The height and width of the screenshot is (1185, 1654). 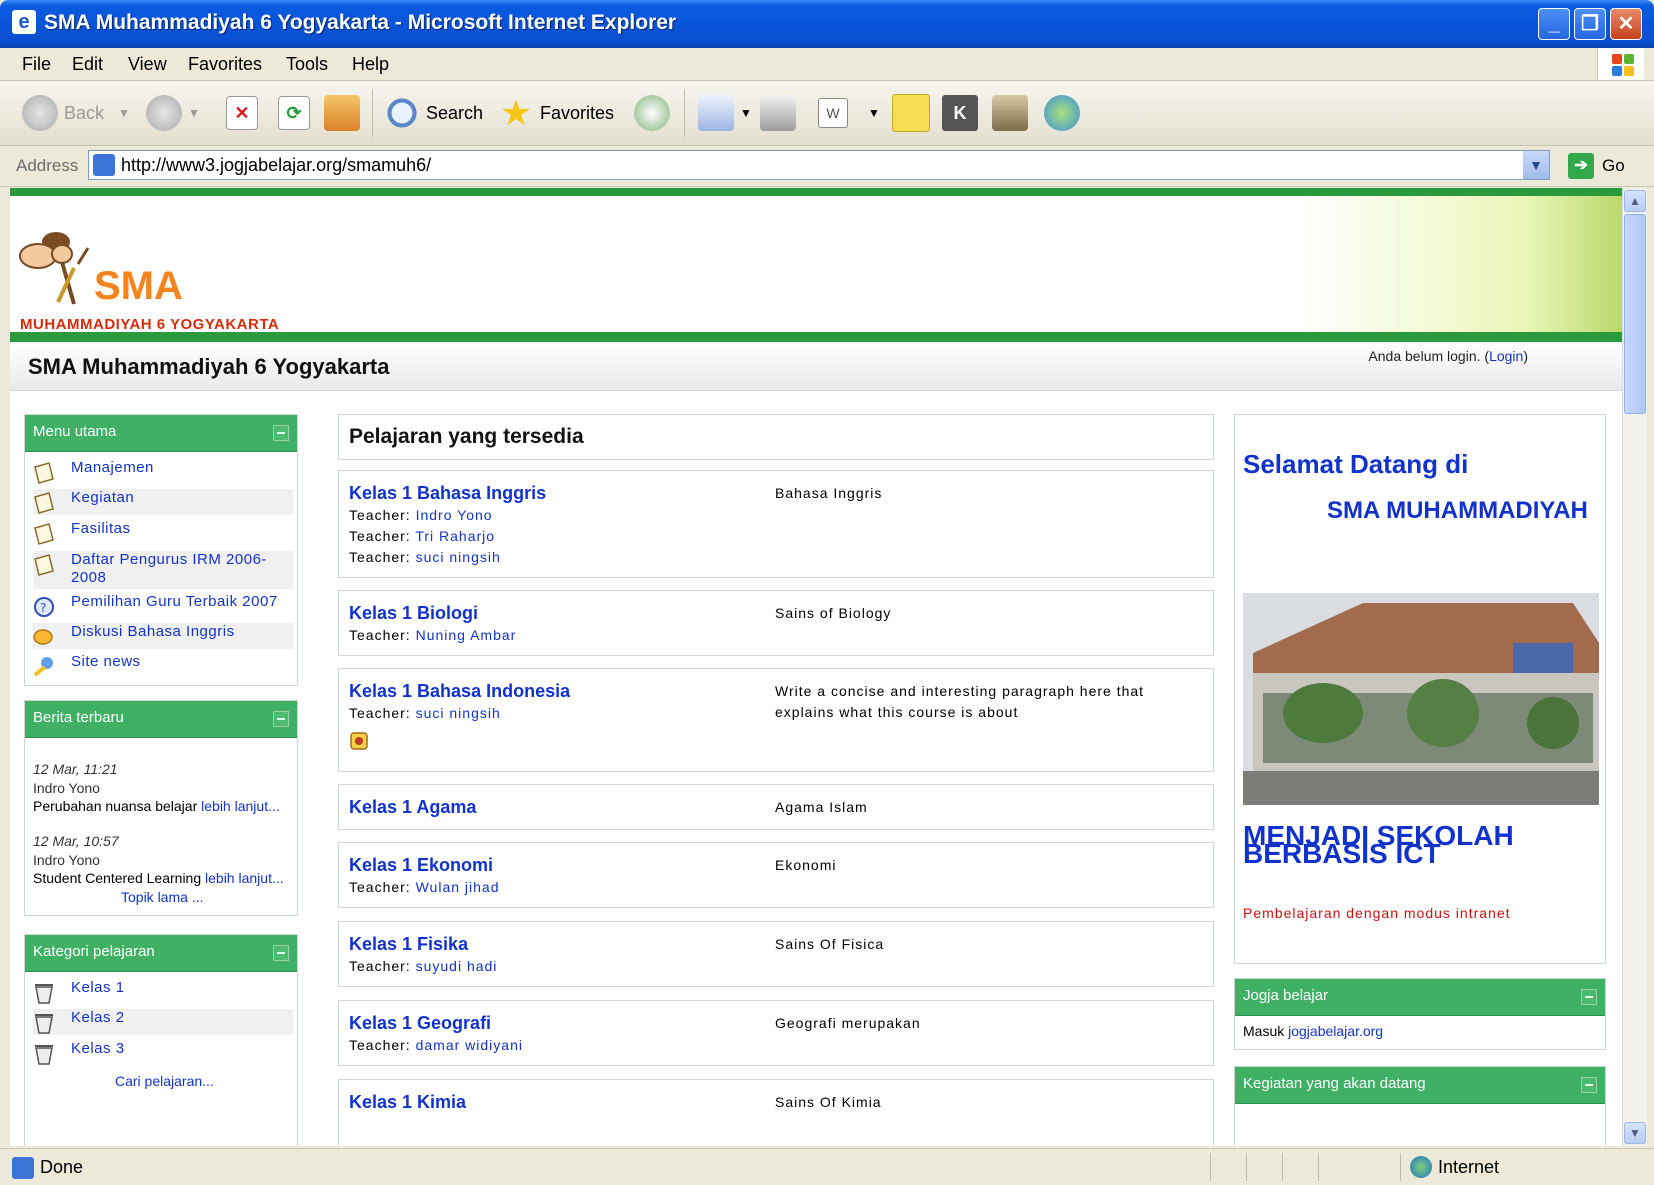 I want to click on course-link: Kelas 1 Ekonomi, so click(x=421, y=865).